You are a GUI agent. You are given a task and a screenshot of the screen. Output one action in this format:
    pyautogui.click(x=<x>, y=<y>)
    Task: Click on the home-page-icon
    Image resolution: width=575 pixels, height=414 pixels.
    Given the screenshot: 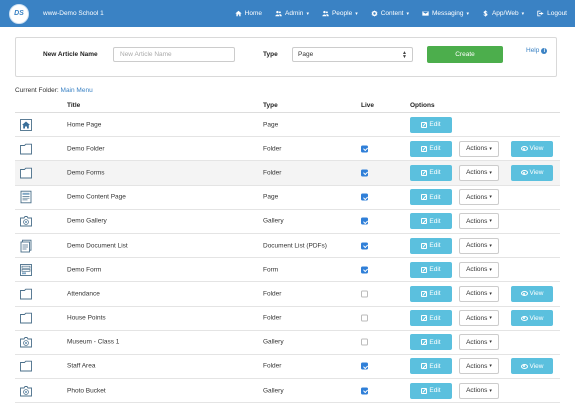 What is the action you would take?
    pyautogui.click(x=26, y=124)
    